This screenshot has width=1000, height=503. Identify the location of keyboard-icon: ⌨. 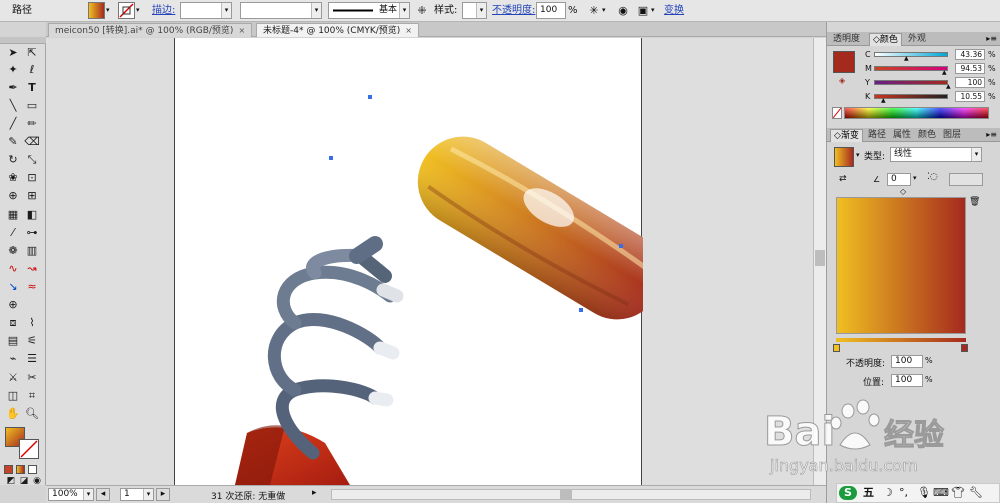
(941, 493).